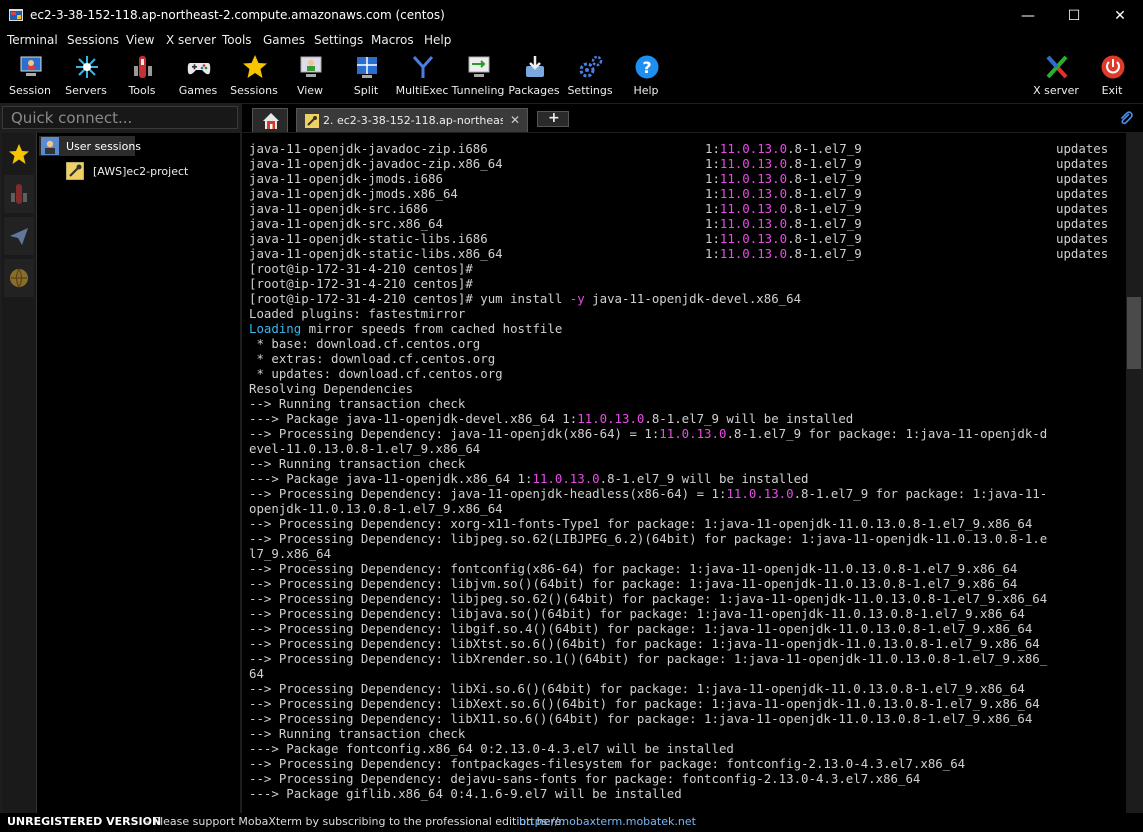 The image size is (1143, 832). I want to click on menu-sessions: Sessions, so click(93, 40).